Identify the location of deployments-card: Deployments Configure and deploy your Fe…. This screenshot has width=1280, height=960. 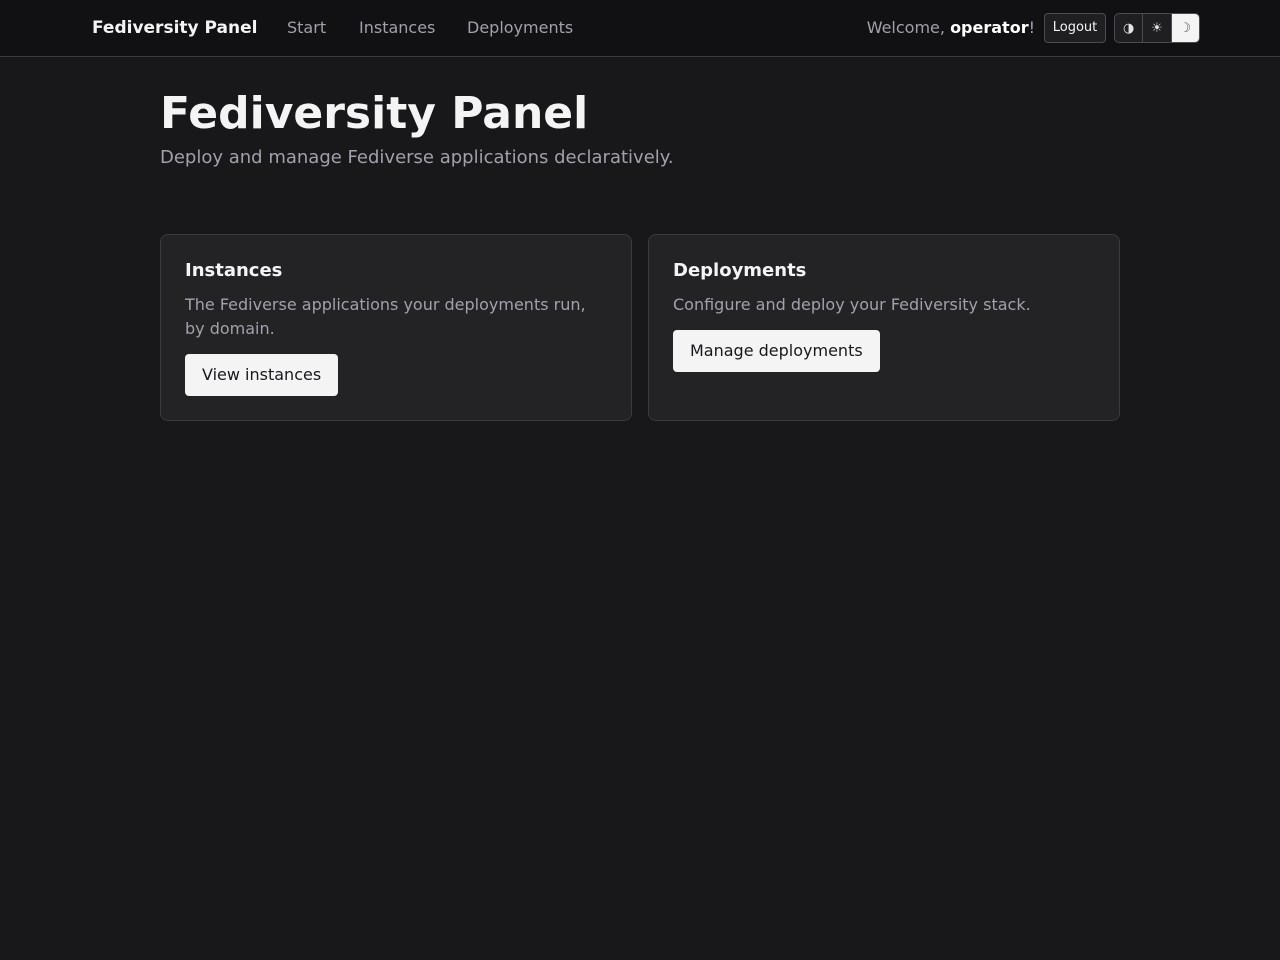
(884, 327).